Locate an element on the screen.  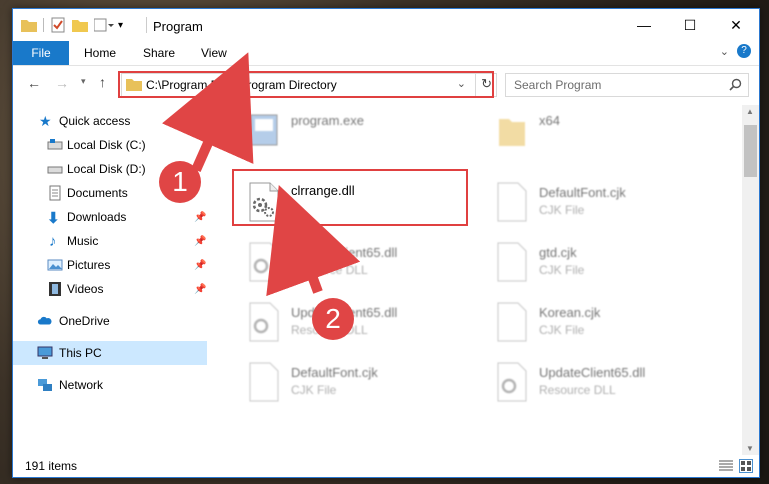
annotation-arrows is located at coordinates (261, 174).